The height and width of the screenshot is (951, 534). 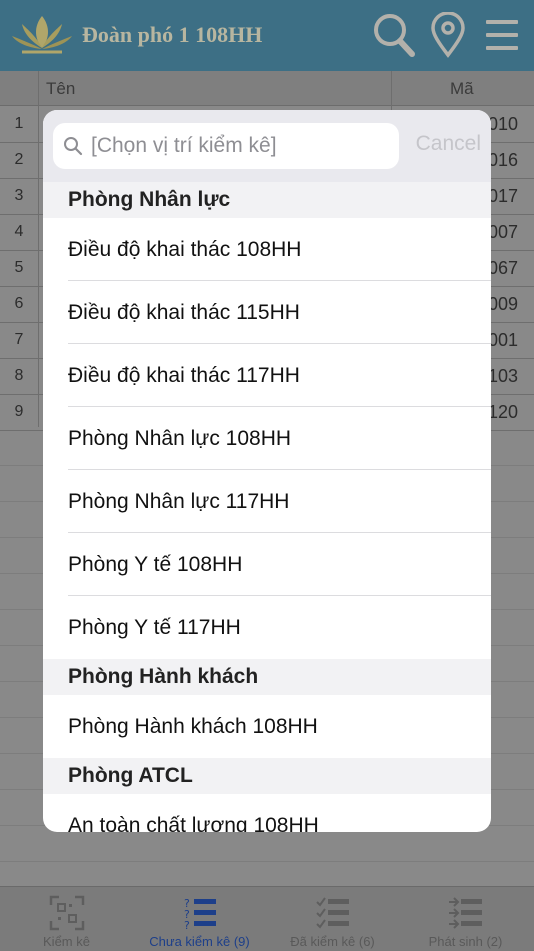 I want to click on tab-label: Phát sinh (2), so click(x=465, y=941).